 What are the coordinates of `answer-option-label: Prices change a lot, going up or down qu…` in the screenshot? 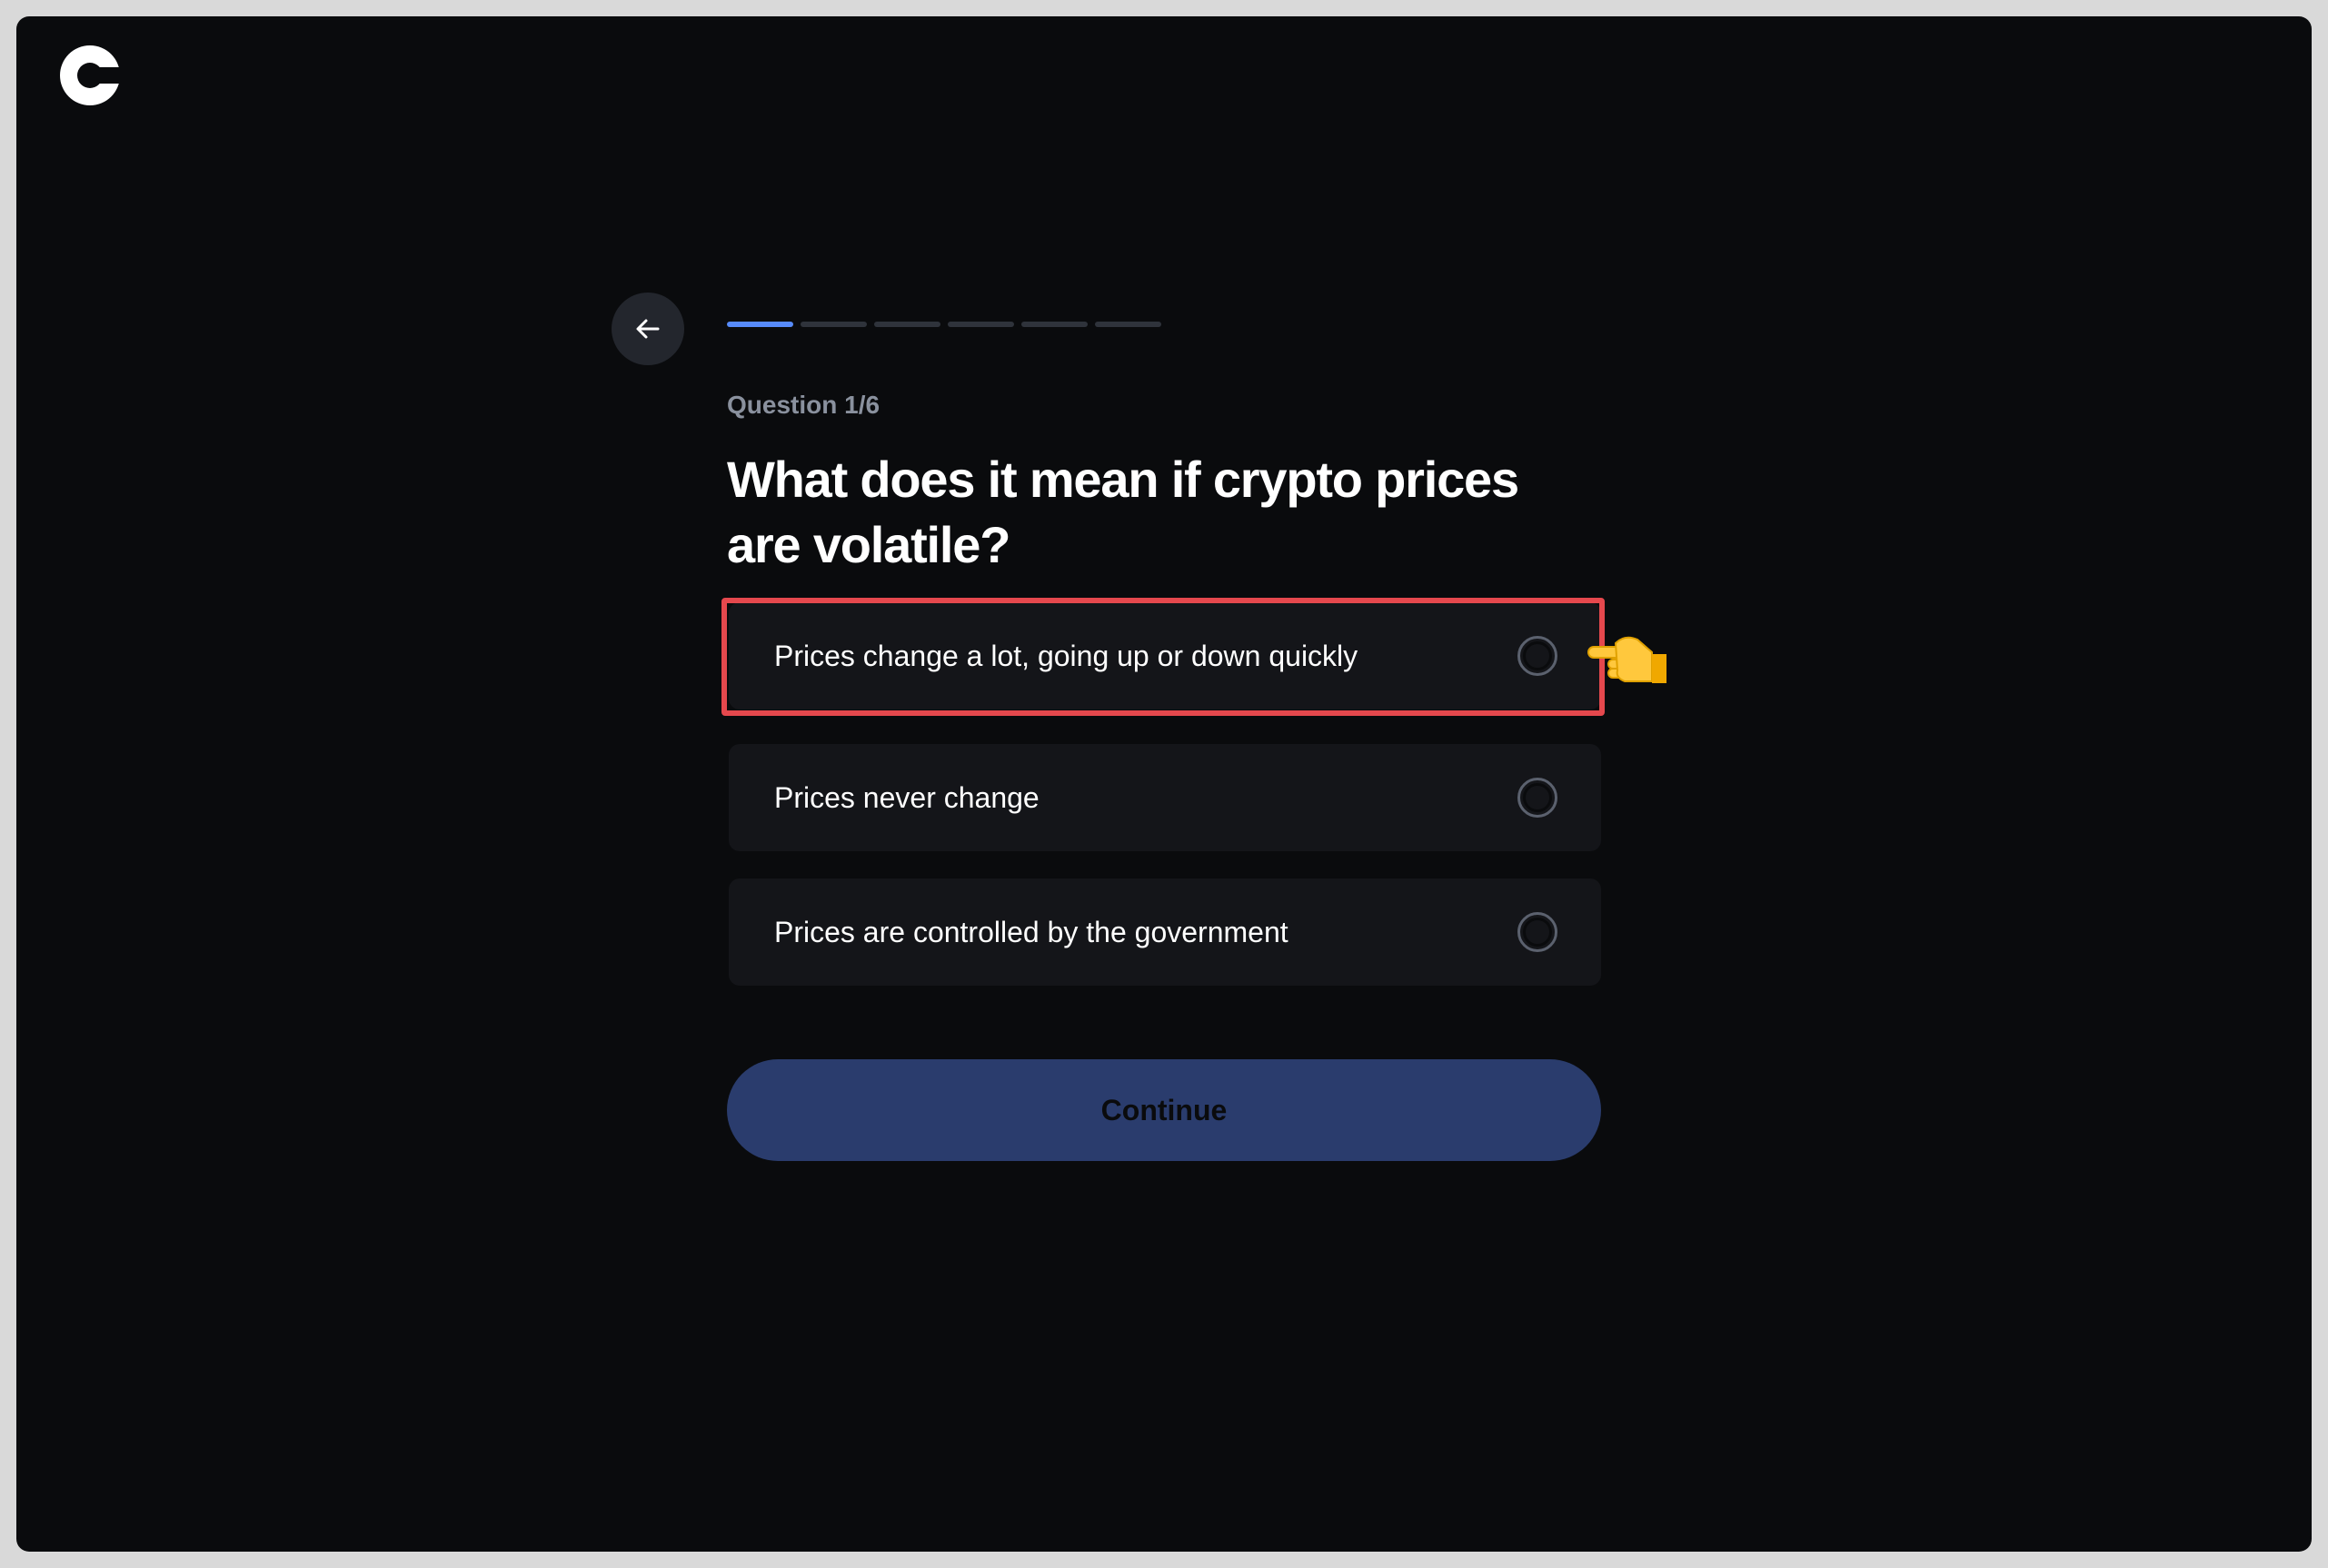 It's located at (1066, 655).